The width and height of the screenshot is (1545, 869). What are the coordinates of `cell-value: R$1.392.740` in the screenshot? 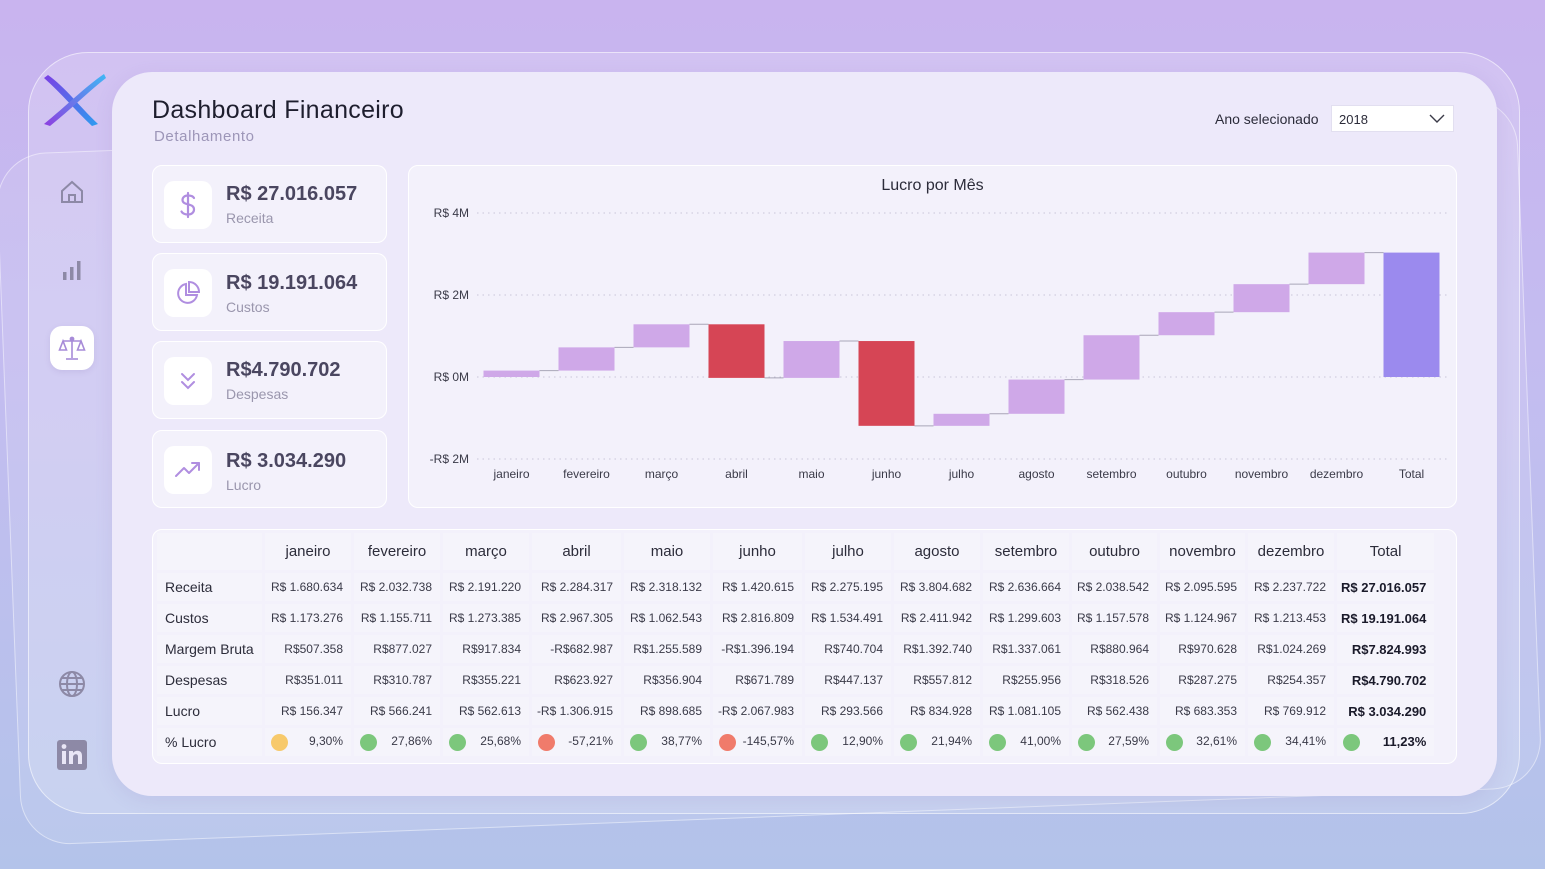 It's located at (937, 649).